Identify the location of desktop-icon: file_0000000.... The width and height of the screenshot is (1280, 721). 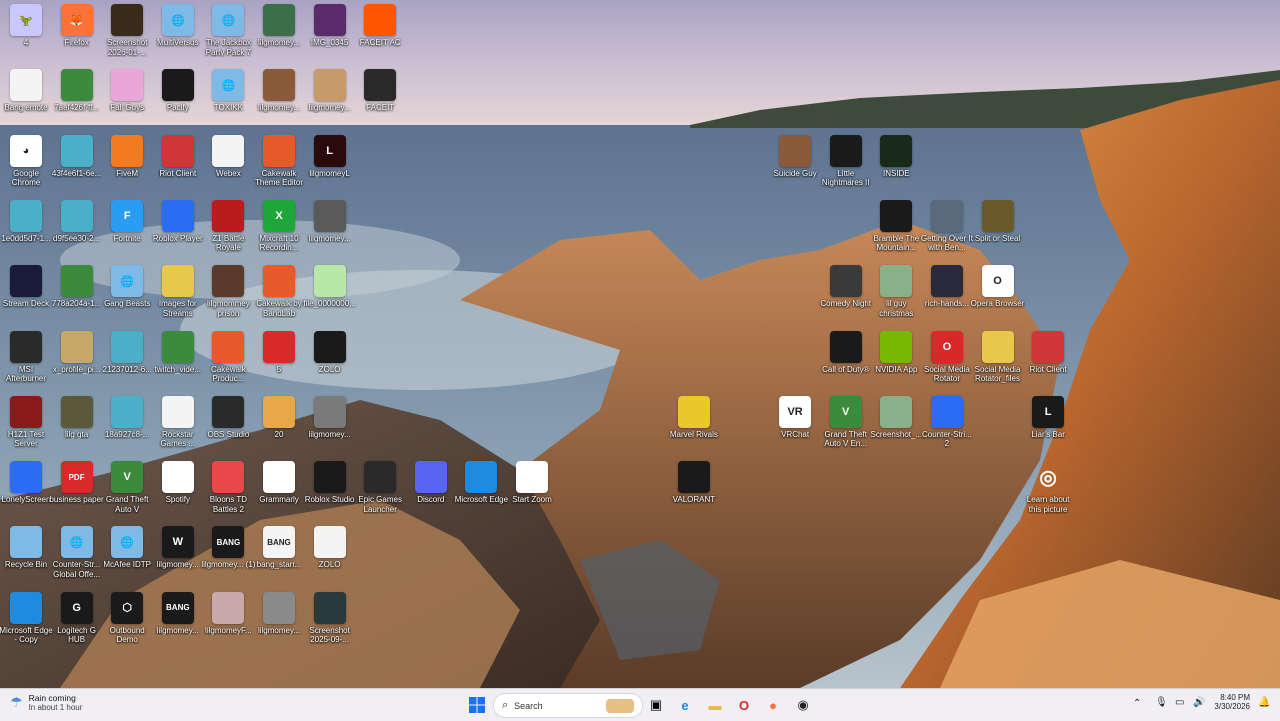
(329, 296).